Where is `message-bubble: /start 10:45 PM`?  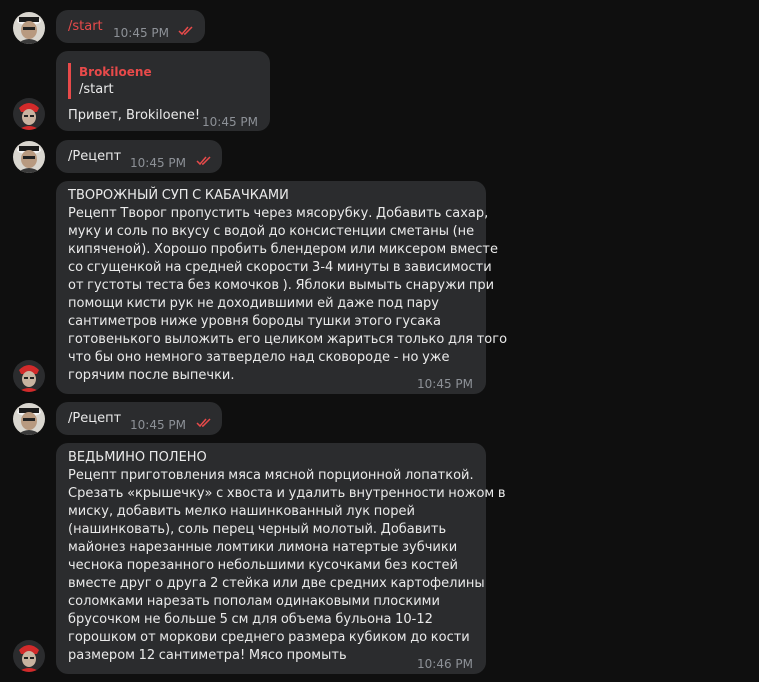
message-bubble: /start 10:45 PM is located at coordinates (130, 26).